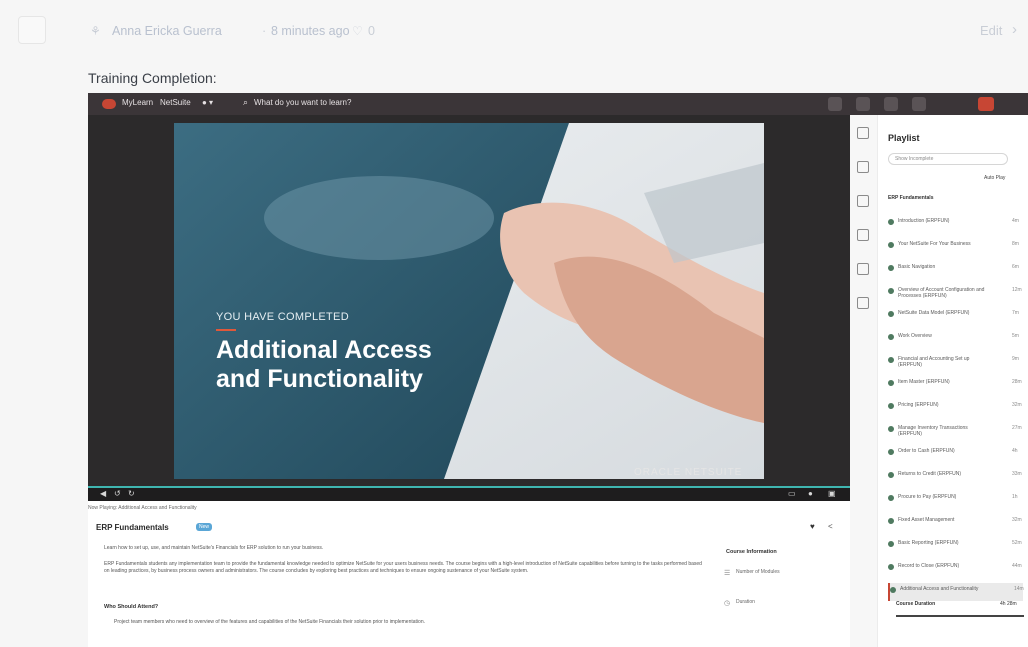 The width and height of the screenshot is (1028, 647). What do you see at coordinates (835, 104) in the screenshot?
I see `home-icon` at bounding box center [835, 104].